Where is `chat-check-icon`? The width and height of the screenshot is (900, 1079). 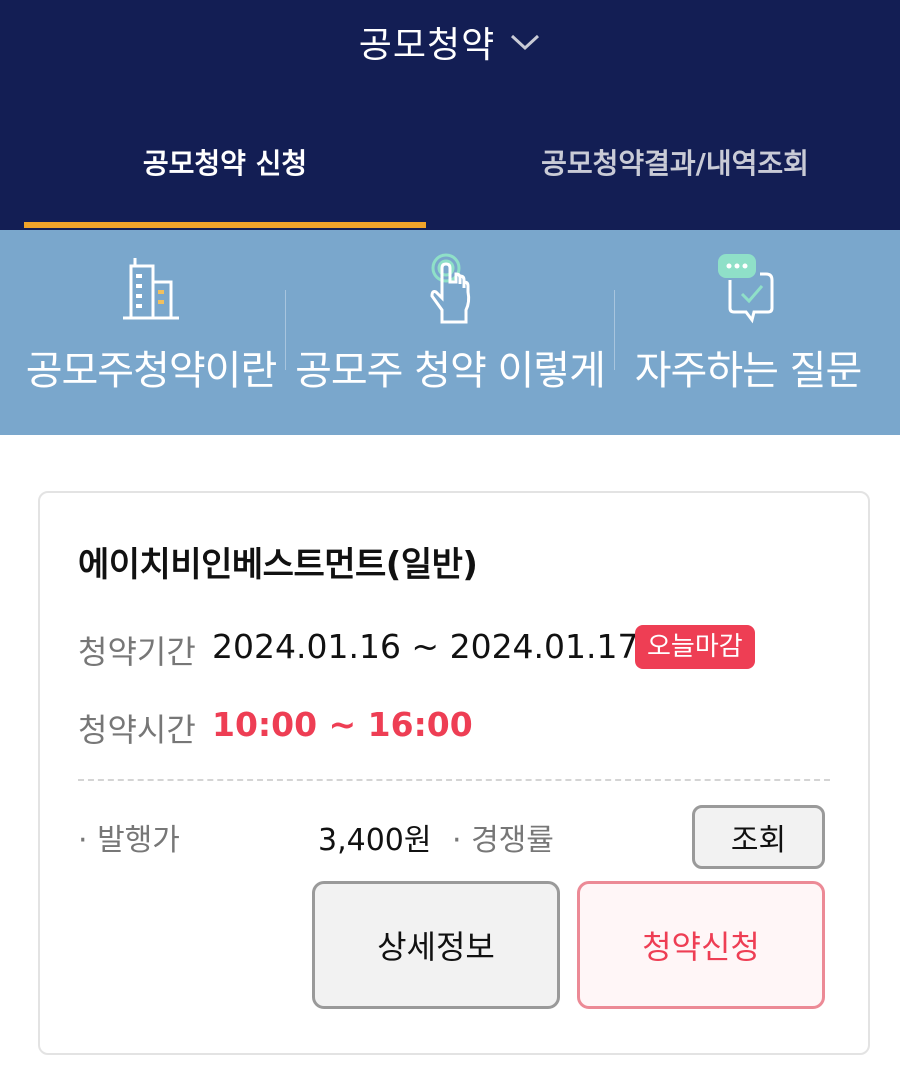
chat-check-icon is located at coordinates (748, 288).